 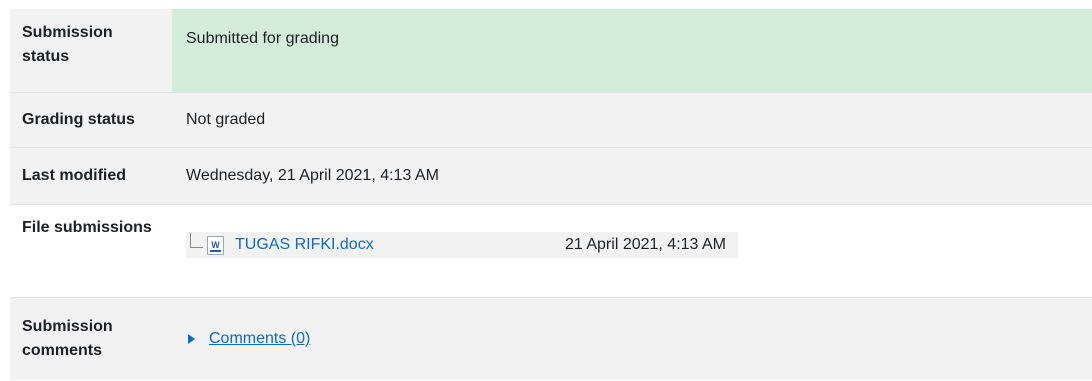 I want to click on comments-toggle: Comments (0), so click(x=248, y=339).